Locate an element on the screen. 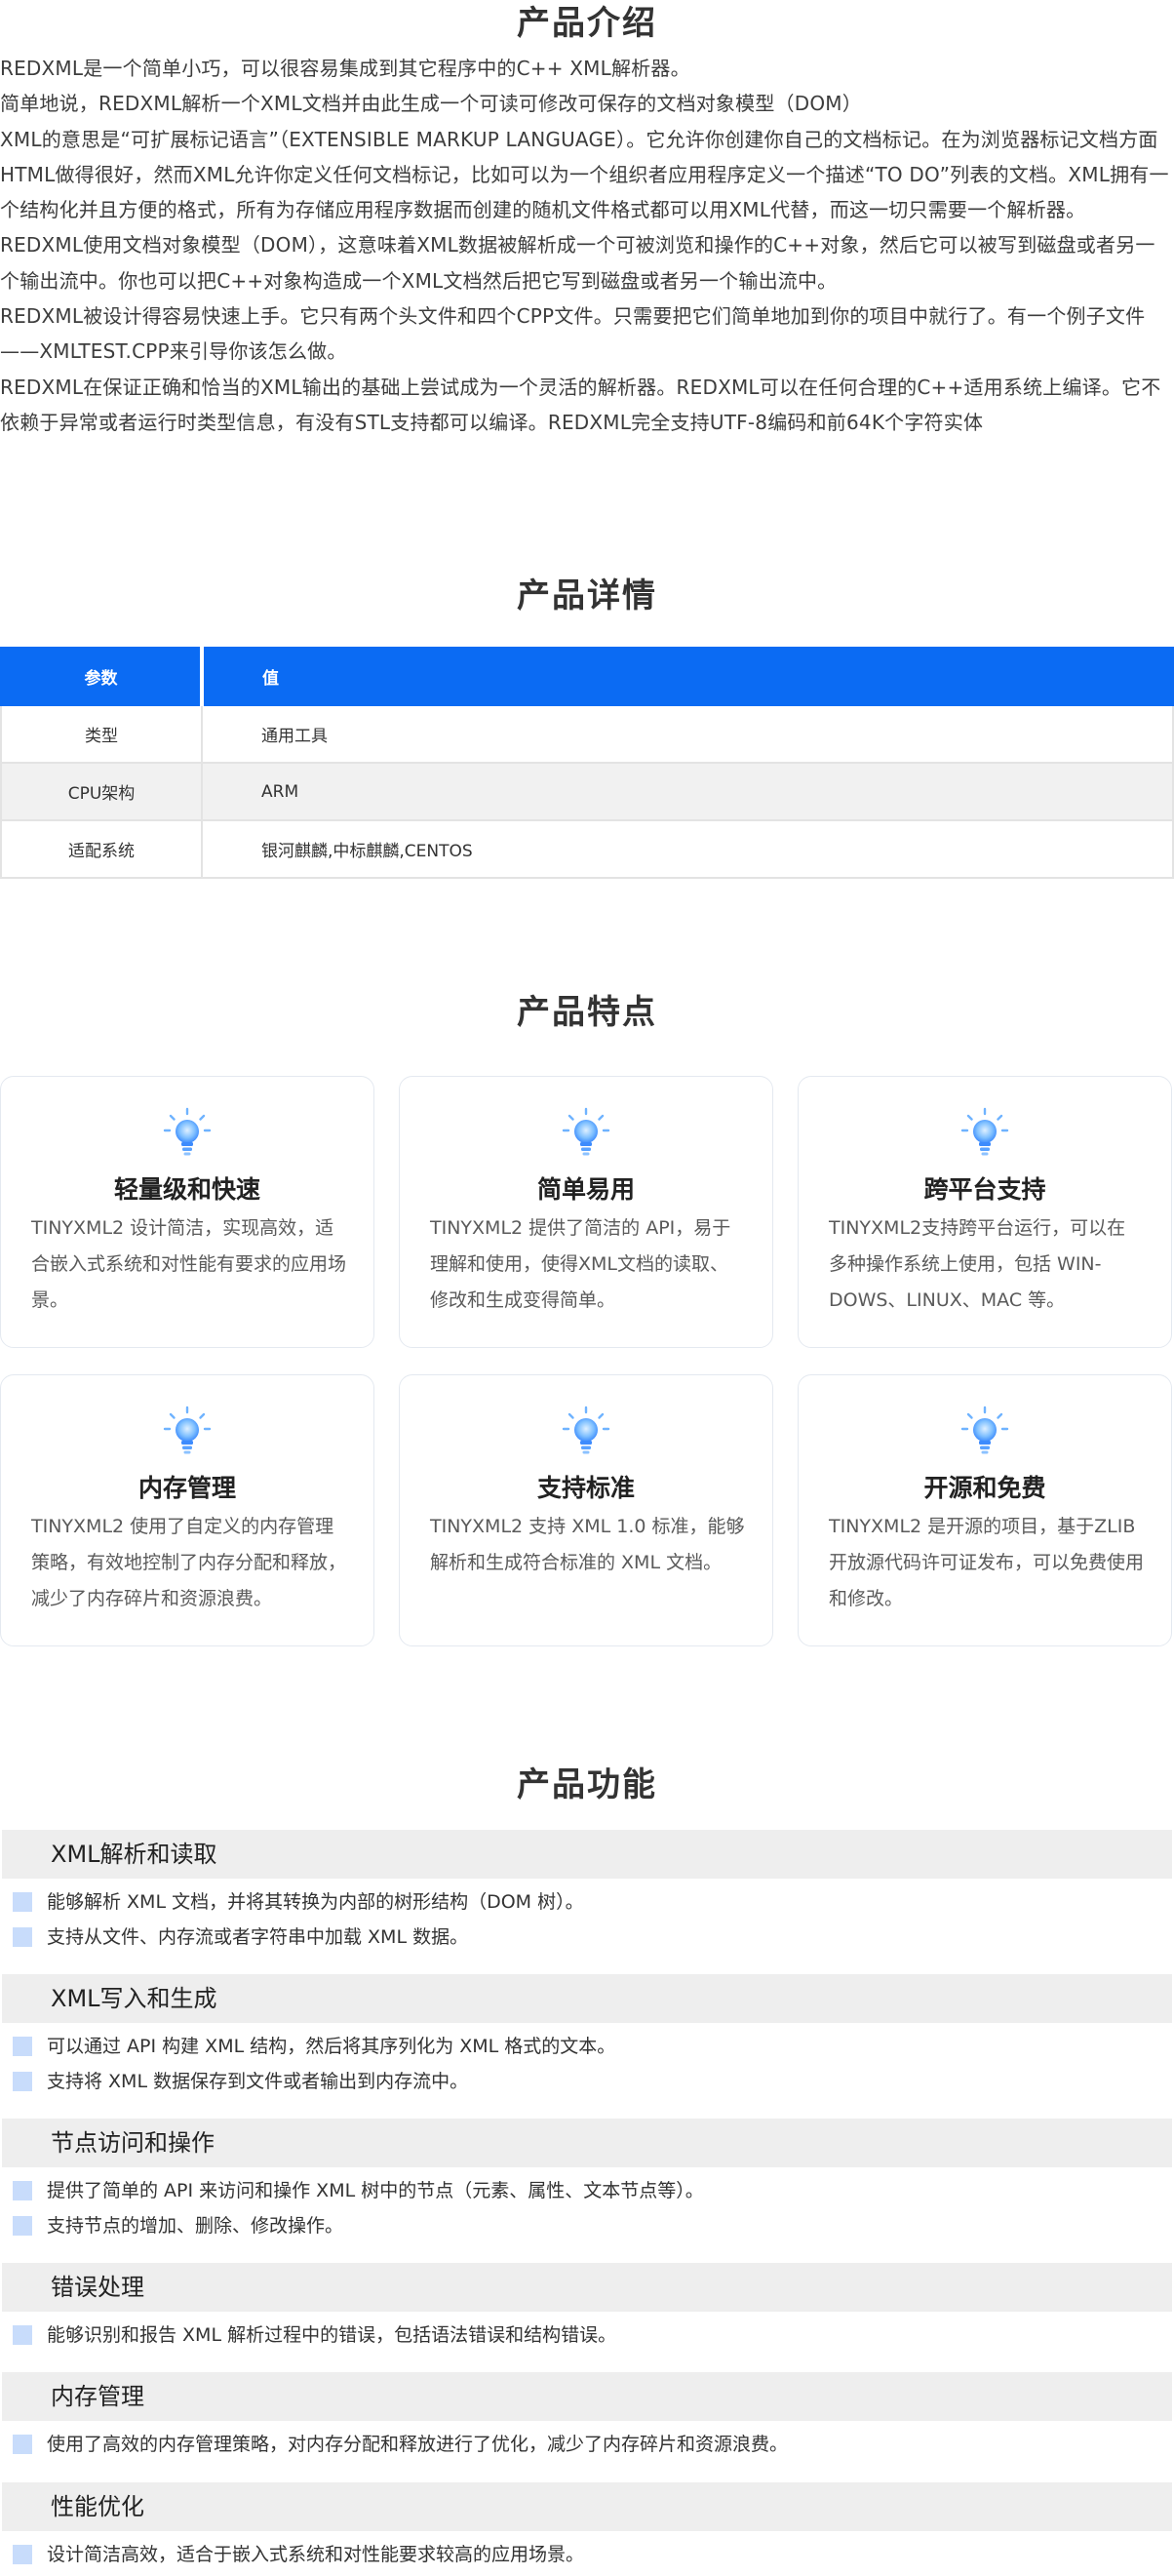 This screenshot has width=1174, height=2576. function-group-header: XML解析和读取 is located at coordinates (587, 1854).